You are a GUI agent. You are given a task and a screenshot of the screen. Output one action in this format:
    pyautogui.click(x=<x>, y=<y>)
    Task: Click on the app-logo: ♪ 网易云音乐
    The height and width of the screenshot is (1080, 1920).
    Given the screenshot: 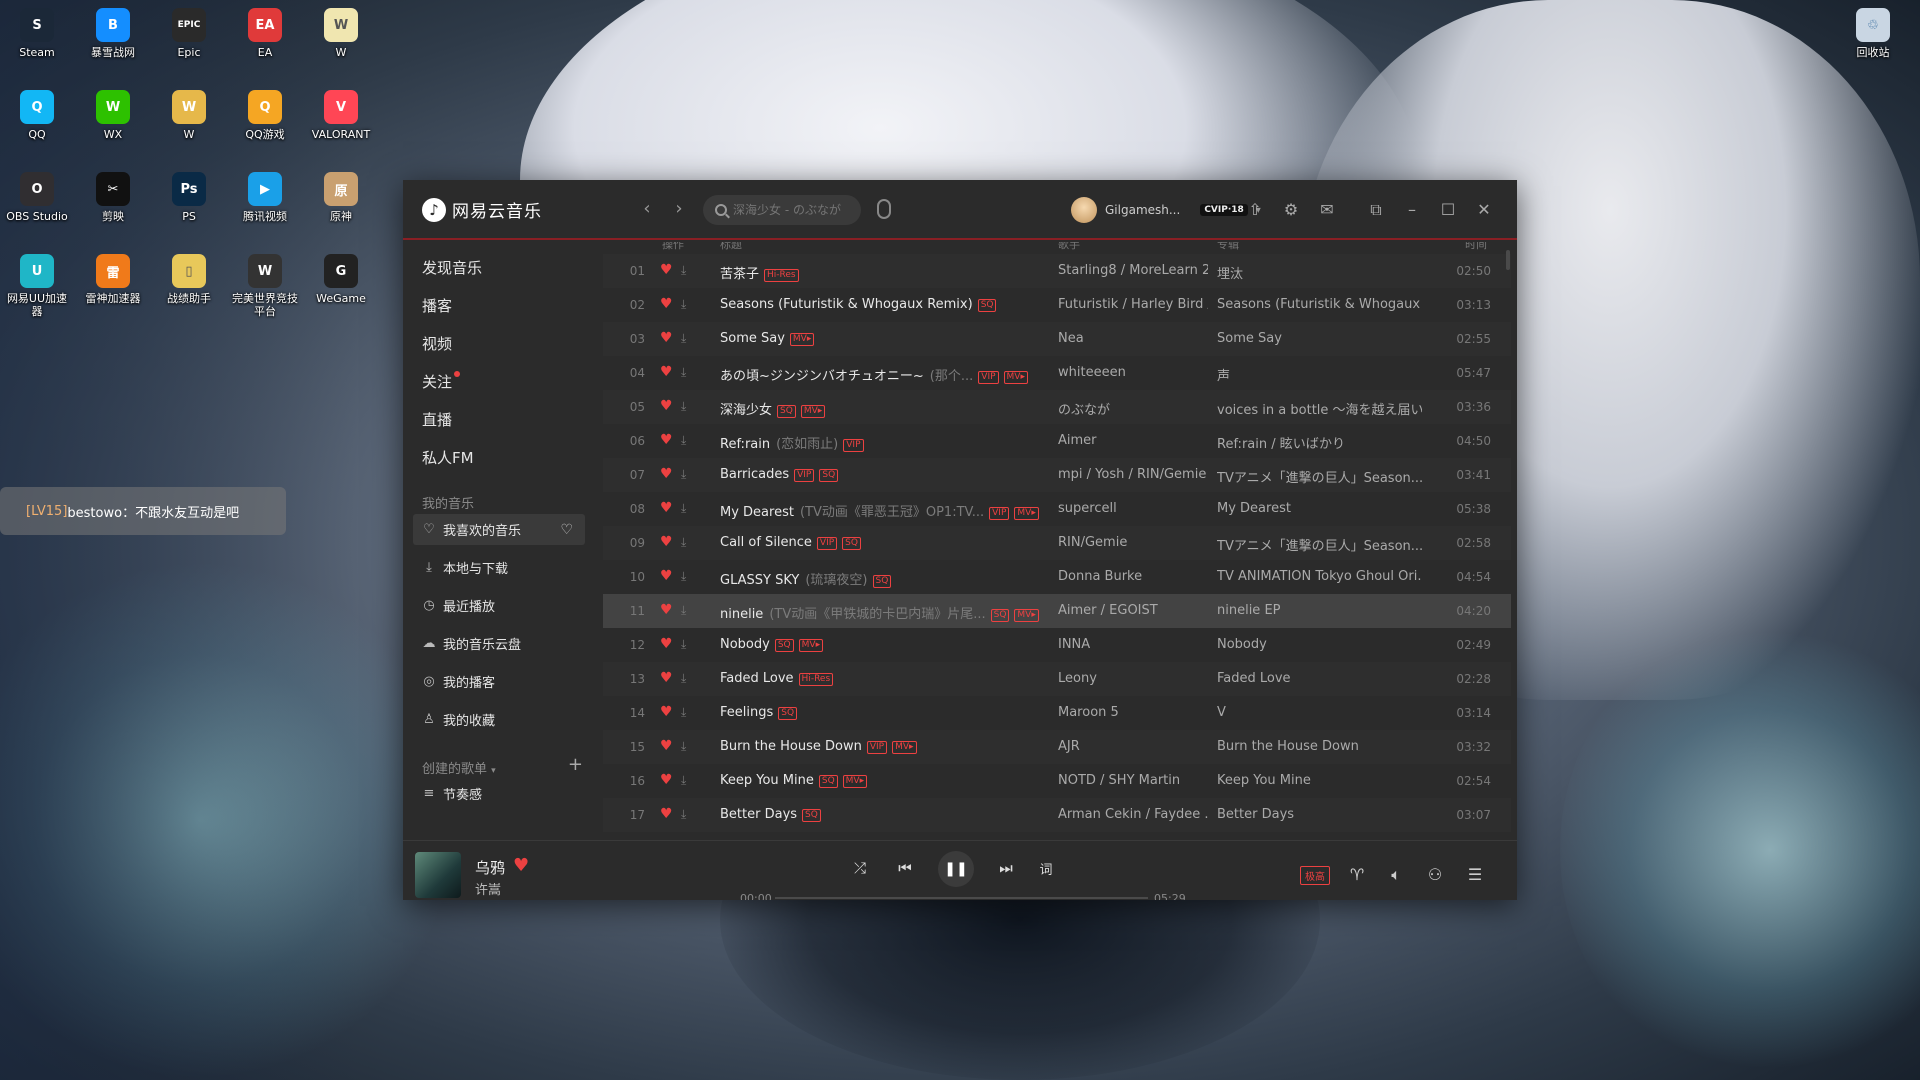 What is the action you would take?
    pyautogui.click(x=482, y=209)
    